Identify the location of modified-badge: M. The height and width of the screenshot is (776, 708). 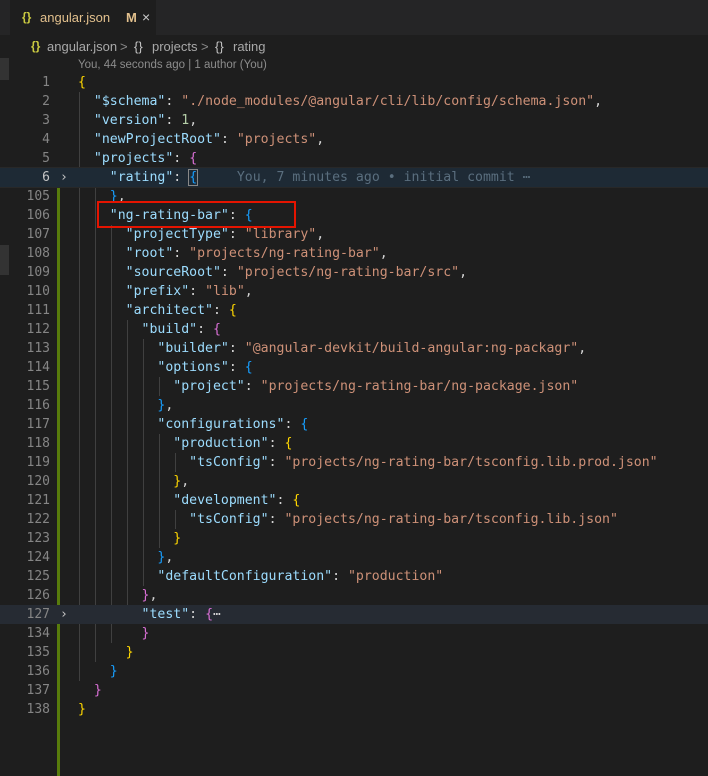
(131, 17).